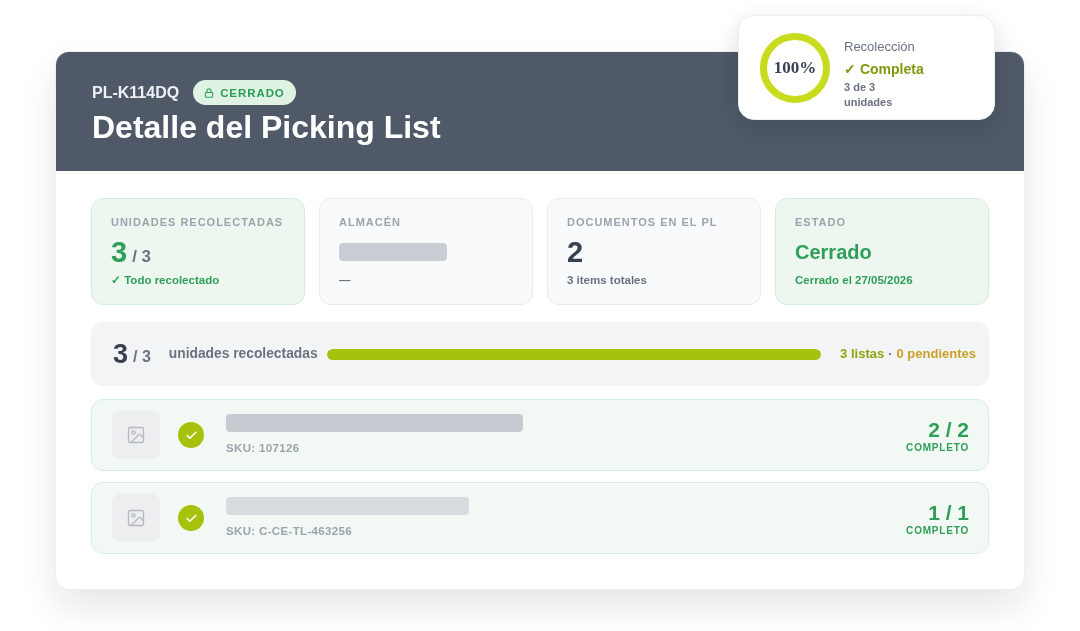 This screenshot has width=1080, height=631. Describe the element at coordinates (607, 280) in the screenshot. I see `stat-note: 3 items totales` at that location.